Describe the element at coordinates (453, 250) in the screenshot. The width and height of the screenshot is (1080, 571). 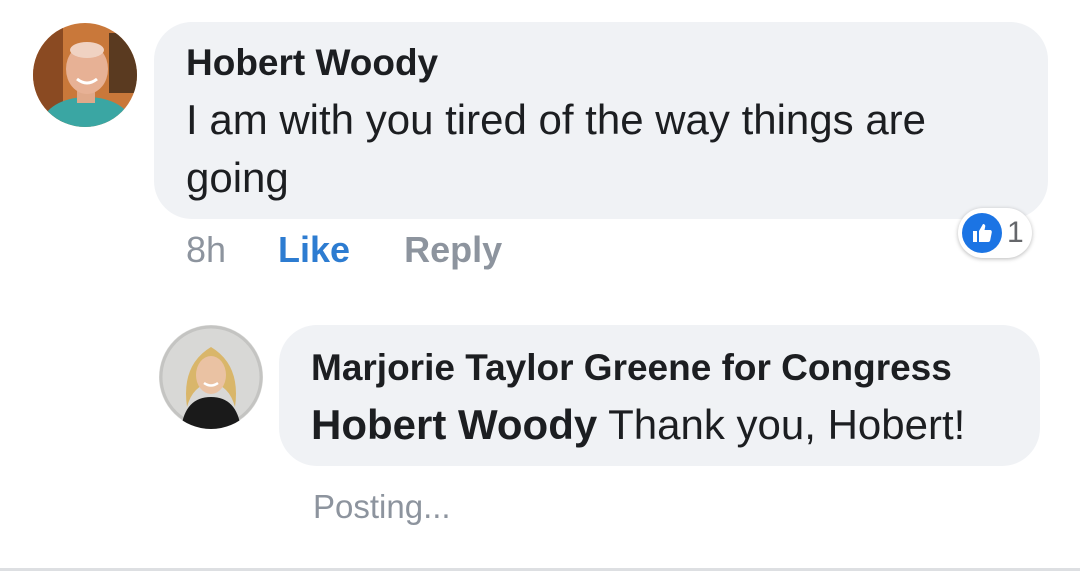
I see `reply-button: Reply` at that location.